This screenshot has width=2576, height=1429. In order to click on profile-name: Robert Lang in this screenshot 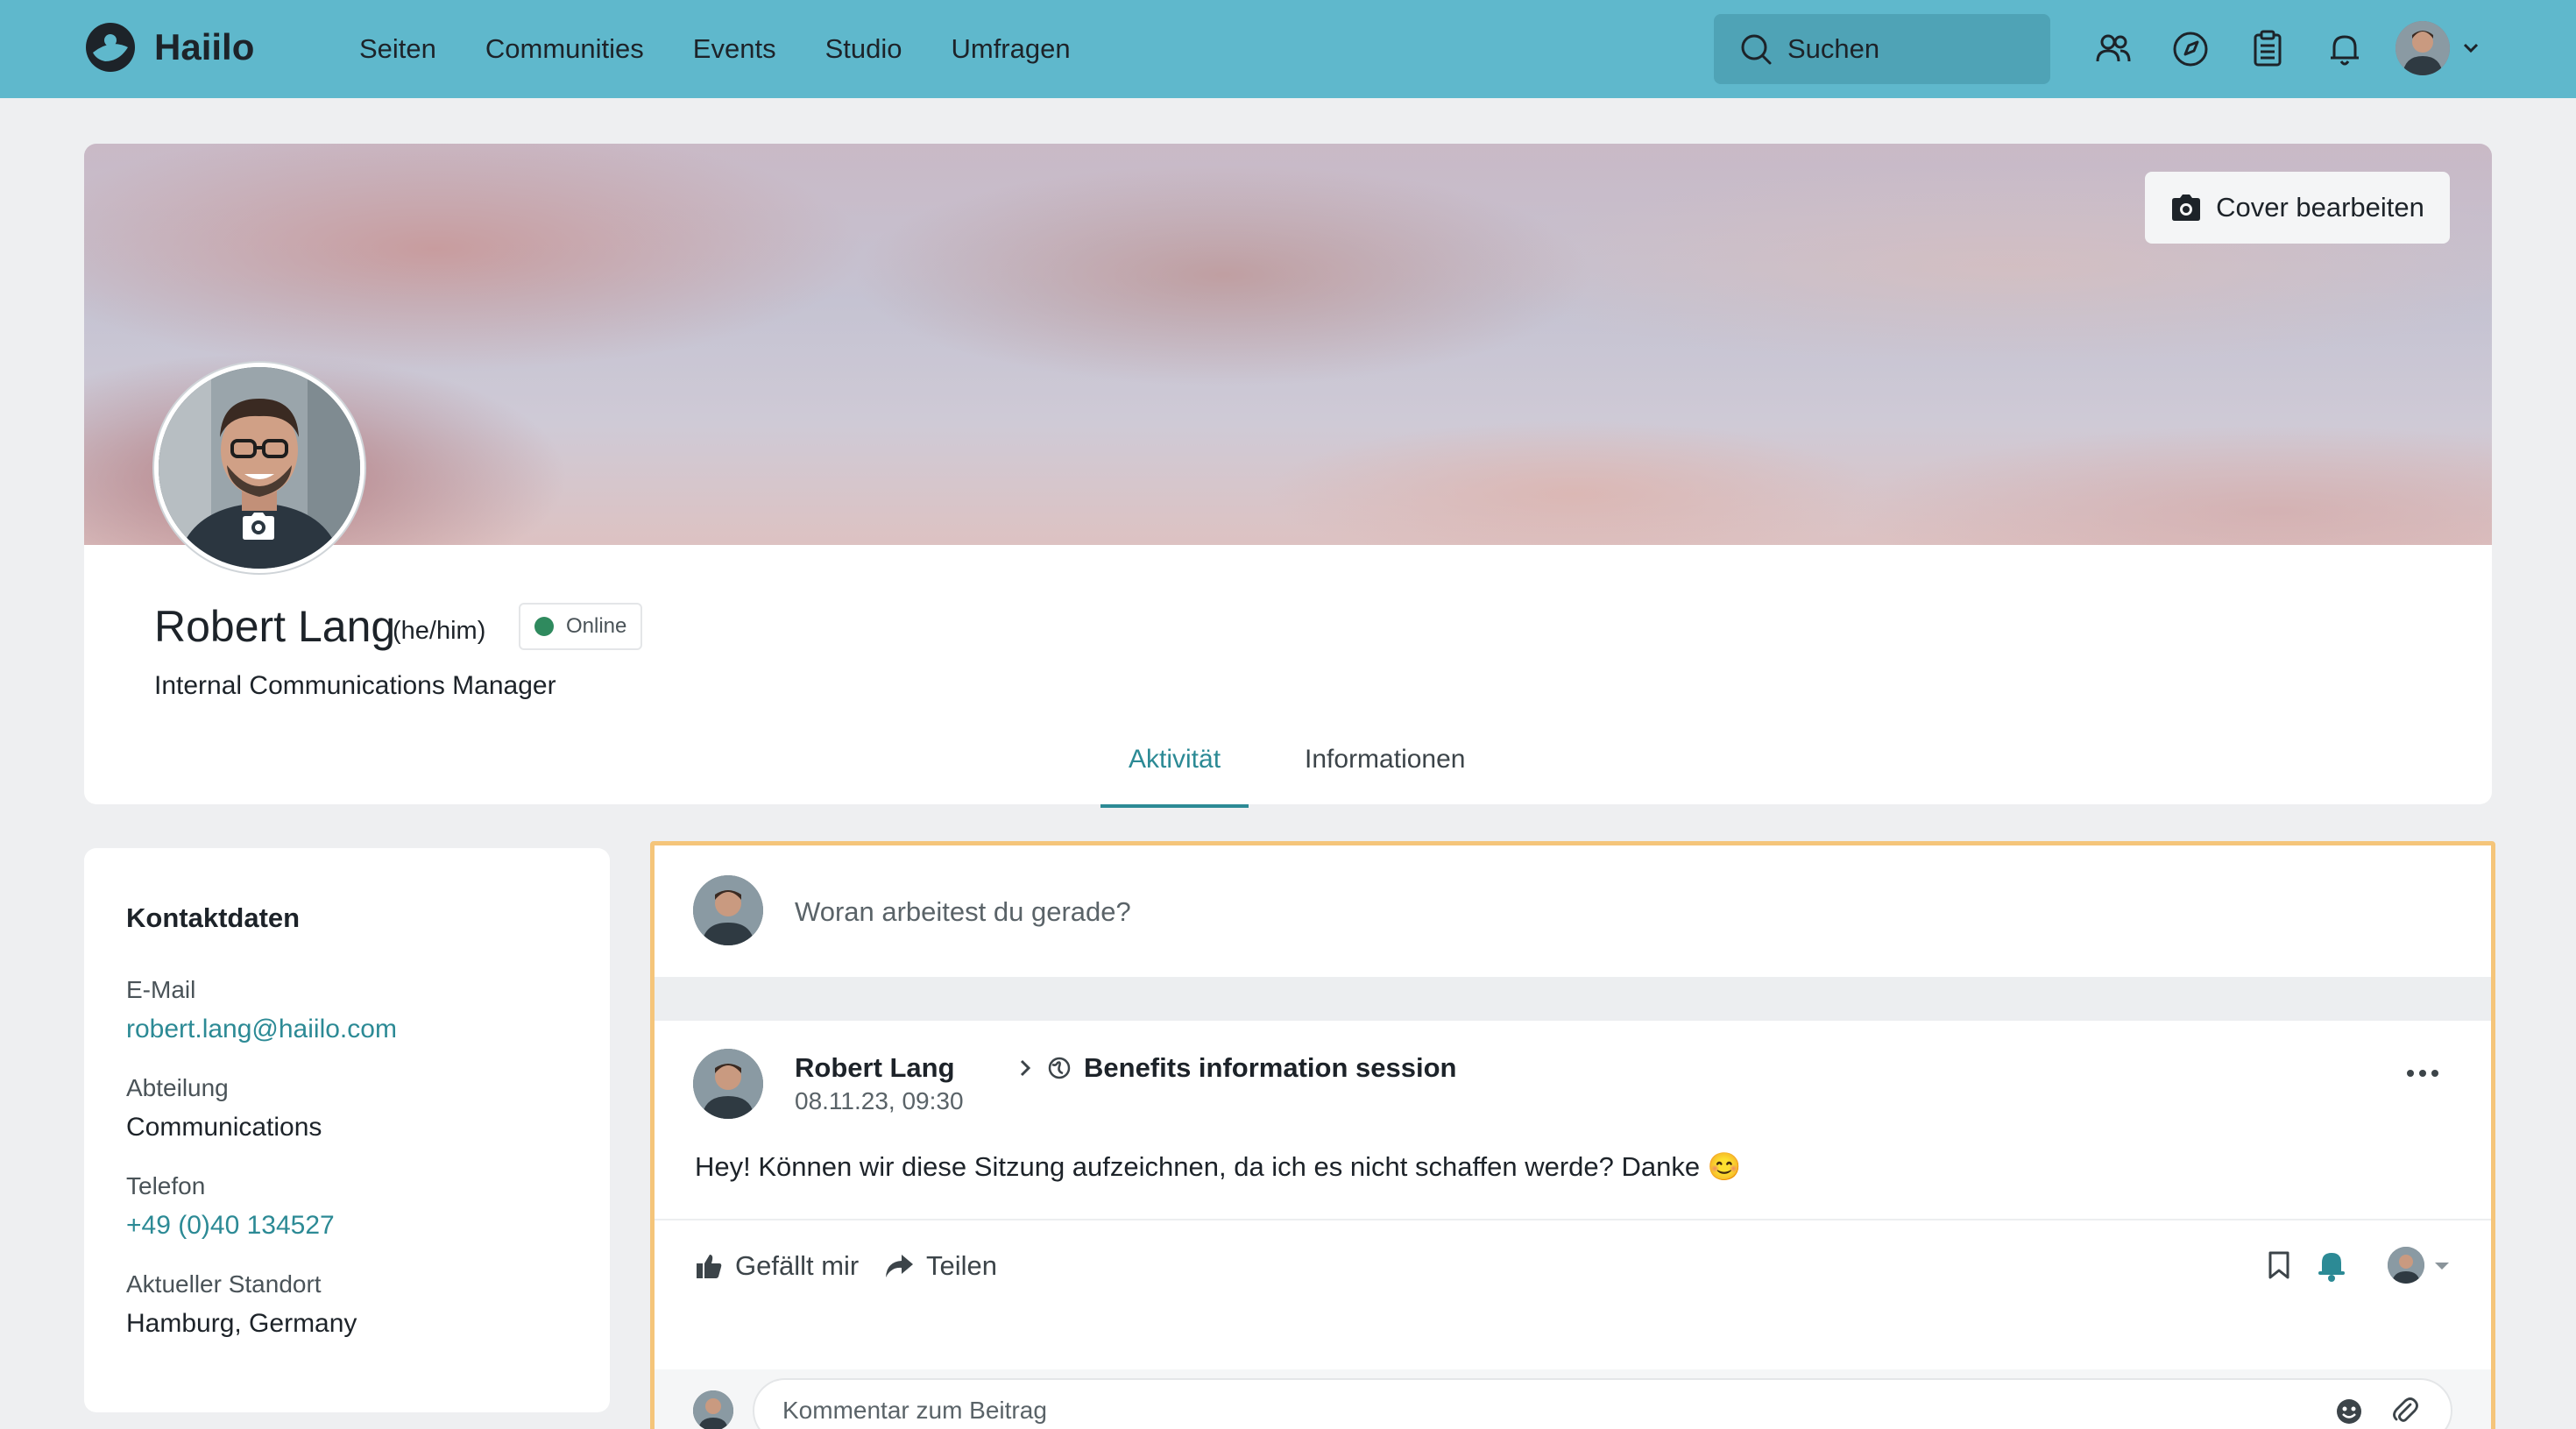, I will do `click(275, 626)`.